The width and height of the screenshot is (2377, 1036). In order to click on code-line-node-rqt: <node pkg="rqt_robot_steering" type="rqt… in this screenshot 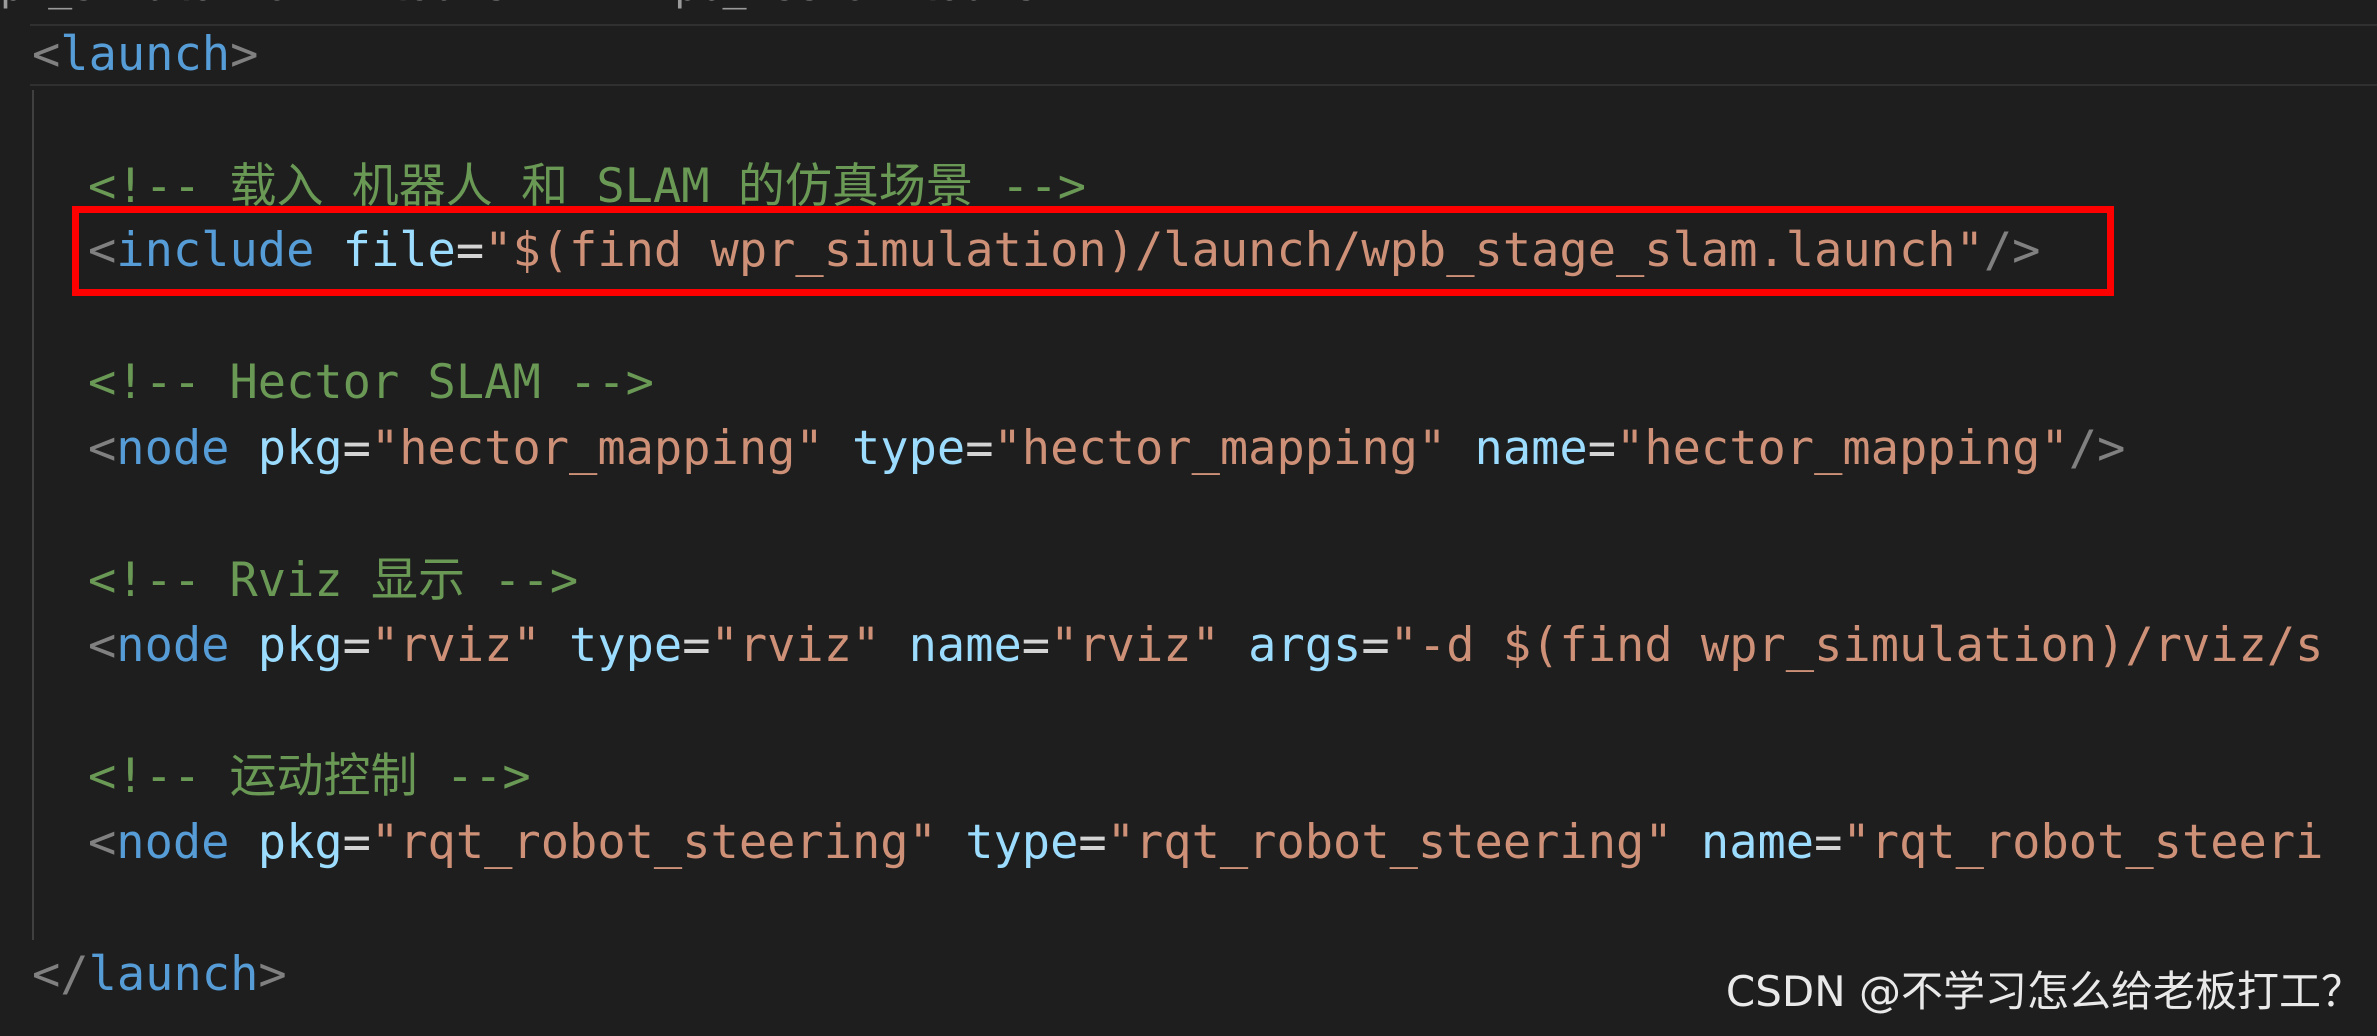, I will do `click(1205, 843)`.